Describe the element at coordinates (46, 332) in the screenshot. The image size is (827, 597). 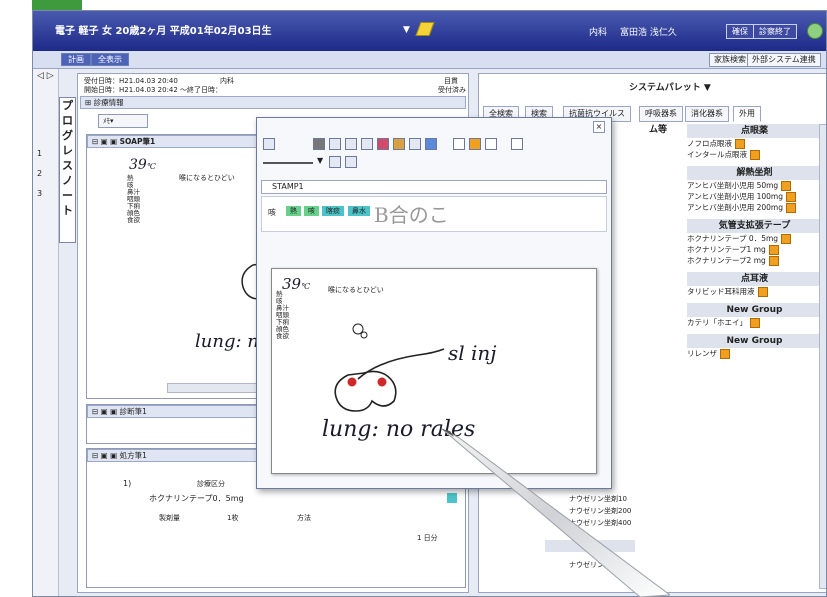
I see `left-patient-strip: ◁ ▷ 1 2 3` at that location.